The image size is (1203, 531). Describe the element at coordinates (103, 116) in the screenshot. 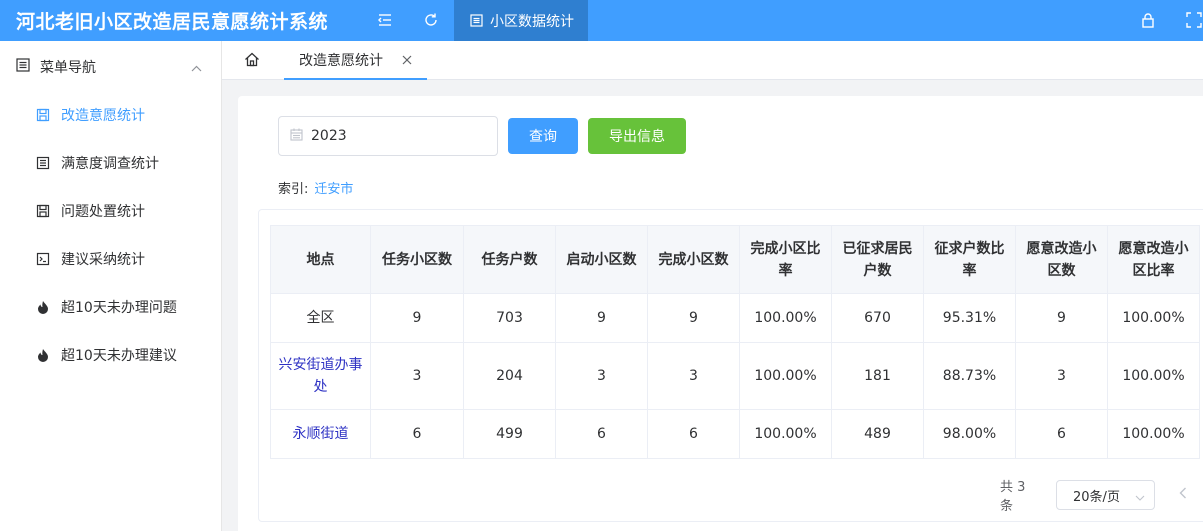

I see `sidebar-item-label: 改造意愿统计` at that location.